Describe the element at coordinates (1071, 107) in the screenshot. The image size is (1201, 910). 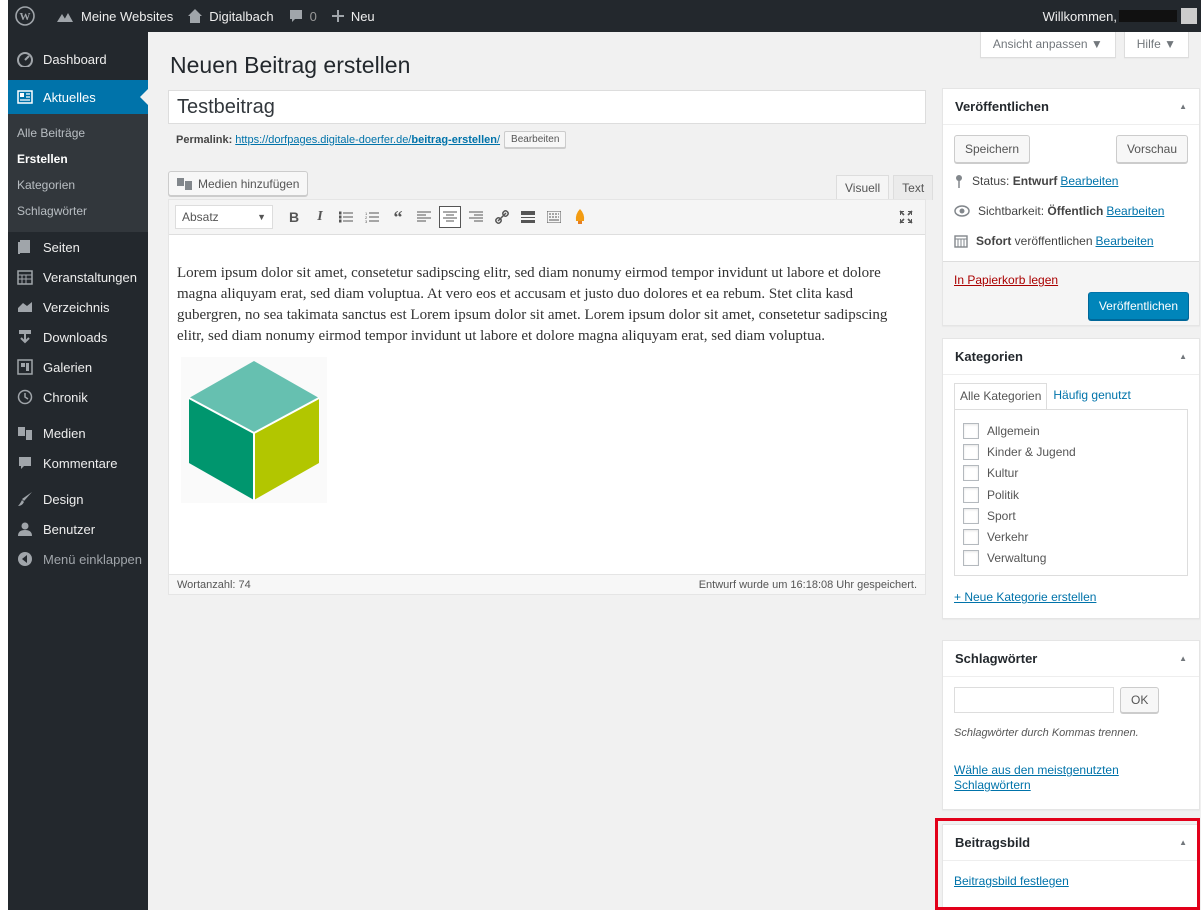
I see `publish-box-header: Veröffentlichen ▲` at that location.